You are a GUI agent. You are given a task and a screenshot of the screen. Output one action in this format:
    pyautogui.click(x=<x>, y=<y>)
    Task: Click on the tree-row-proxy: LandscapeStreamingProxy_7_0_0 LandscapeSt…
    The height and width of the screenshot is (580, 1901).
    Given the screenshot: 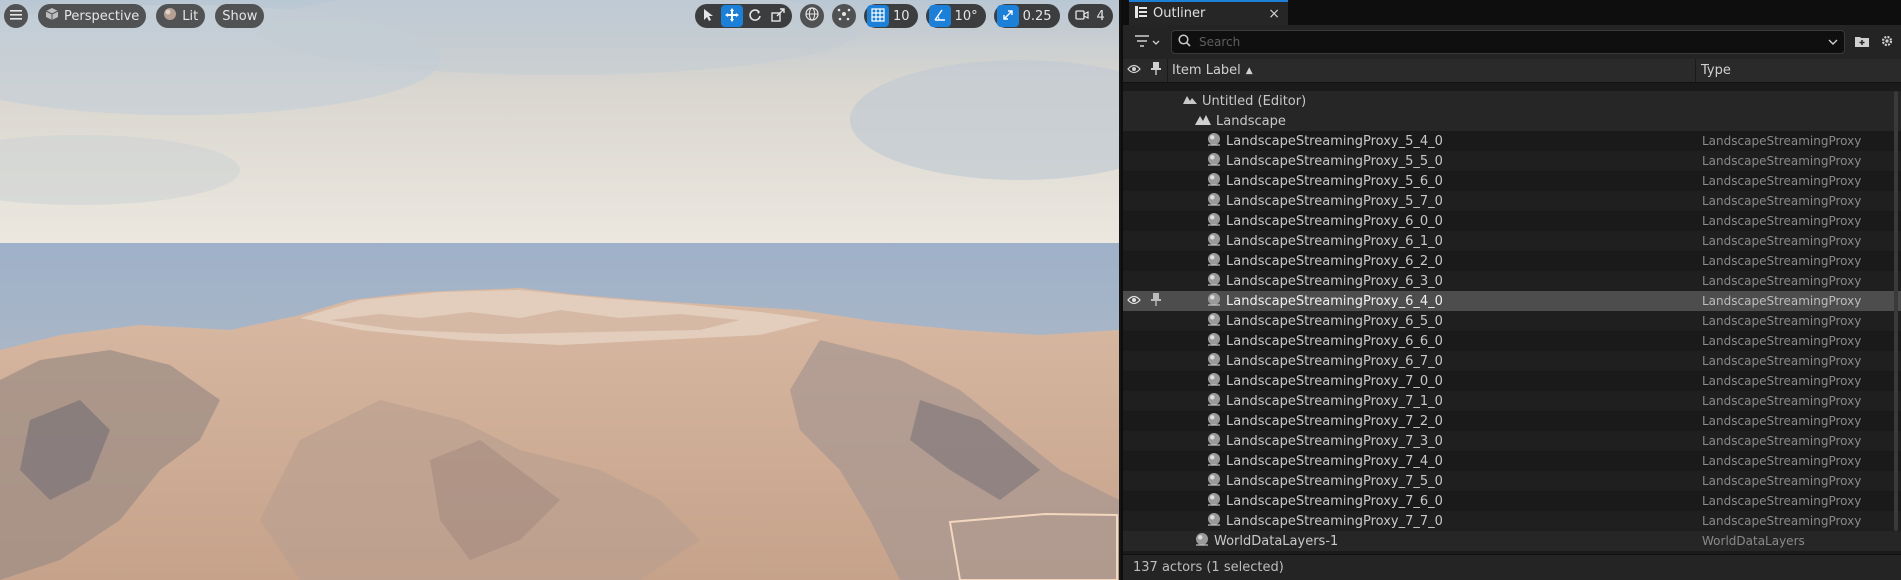 What is the action you would take?
    pyautogui.click(x=1512, y=381)
    